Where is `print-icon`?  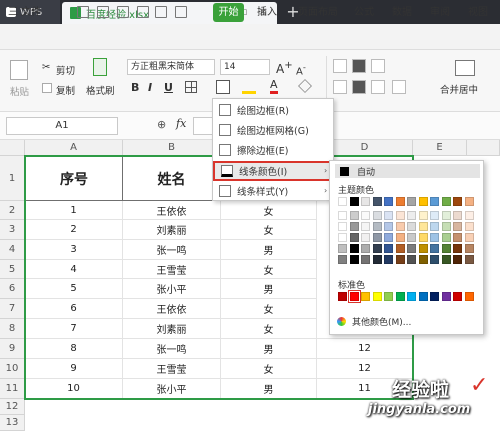
print-icon is located at coordinates (123, 12).